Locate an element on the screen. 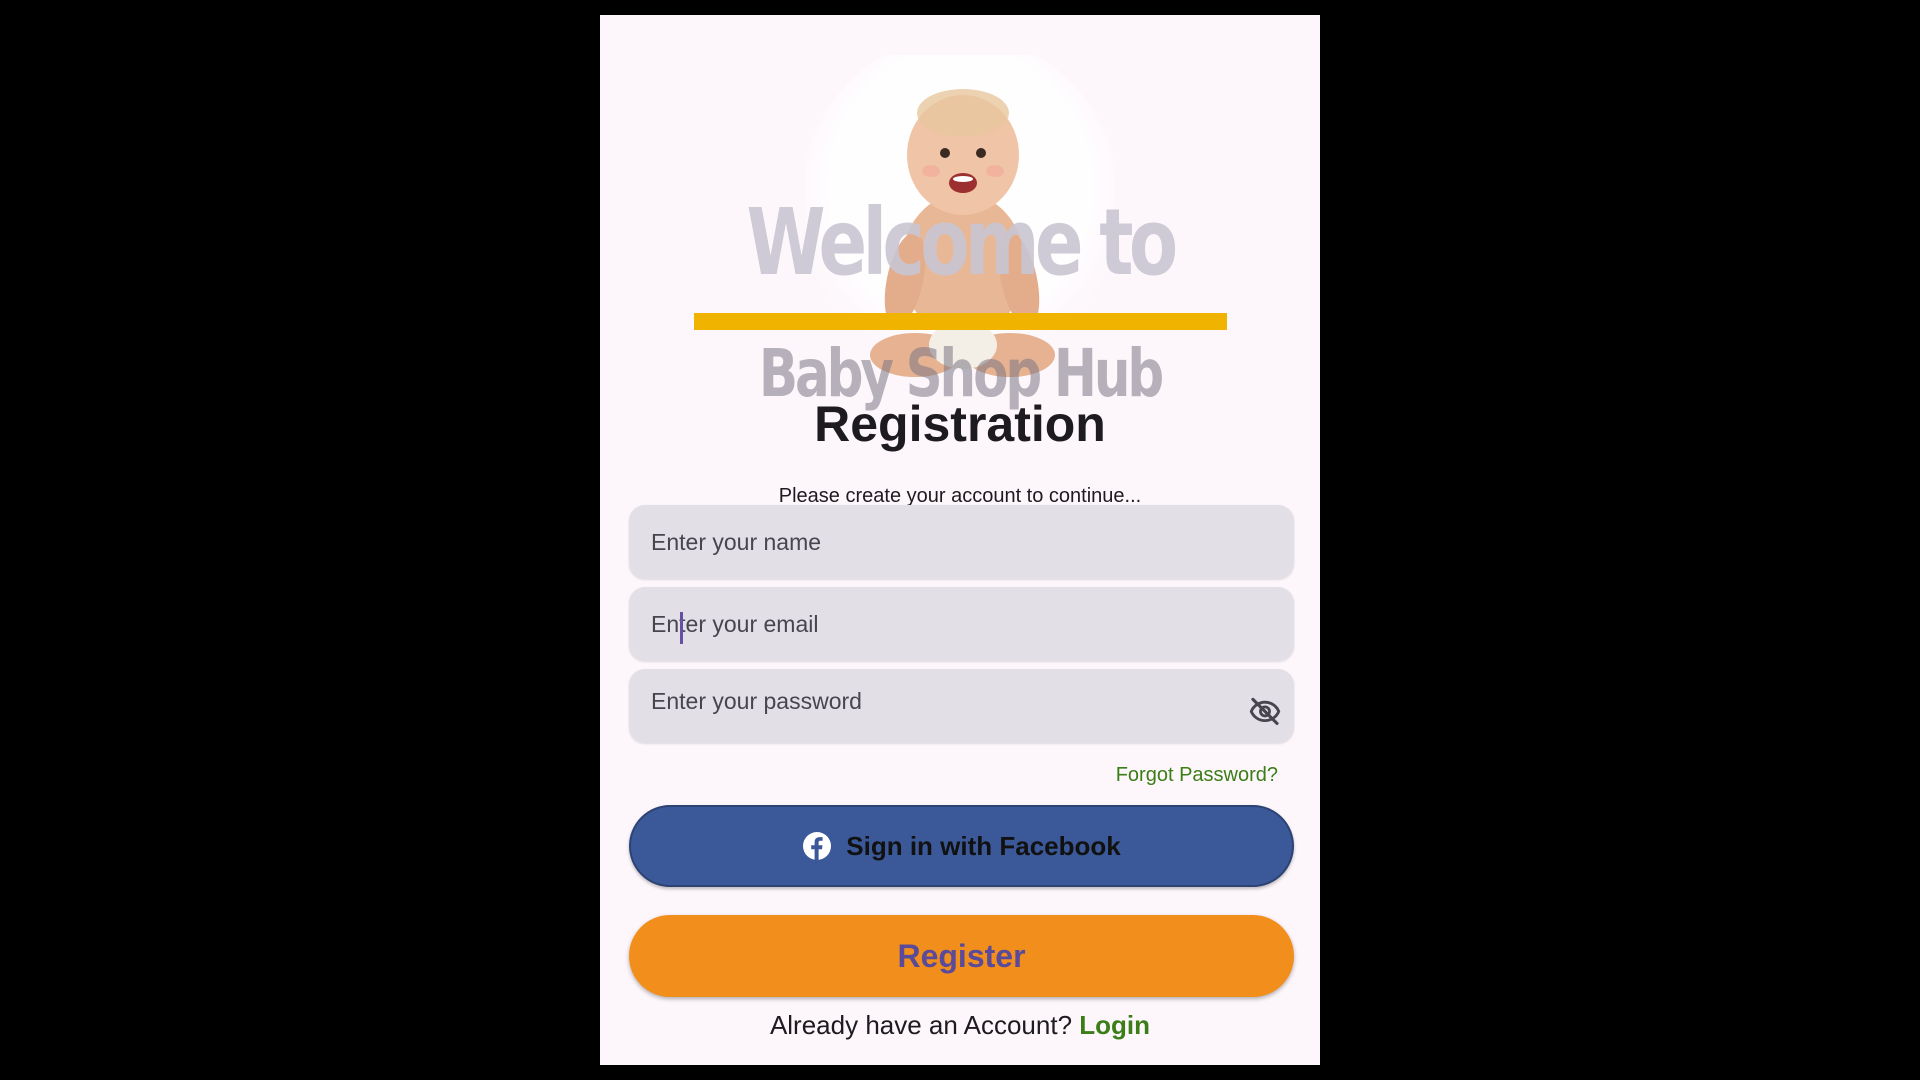 The width and height of the screenshot is (1920, 1080). facebook-button-label: Sign in with Facebook is located at coordinates (983, 845).